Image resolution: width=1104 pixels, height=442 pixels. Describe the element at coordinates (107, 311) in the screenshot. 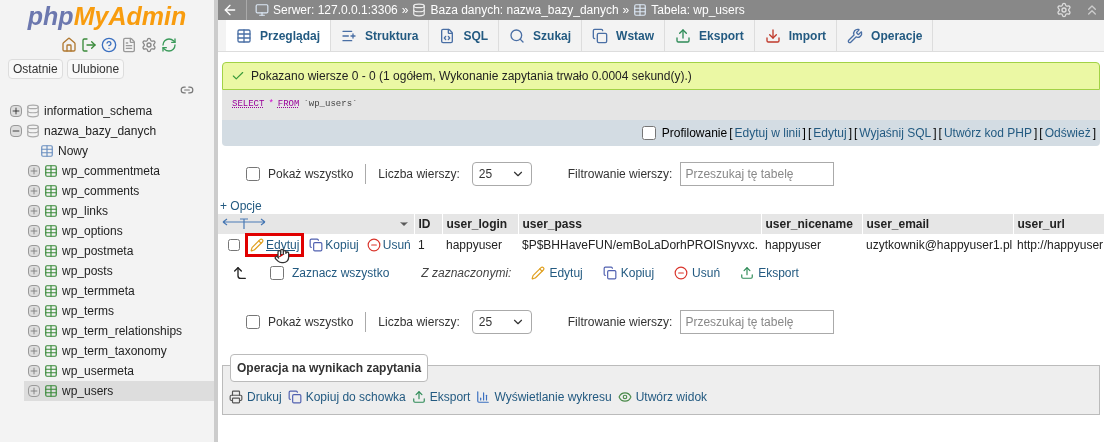

I see `tree-item: wp_terms` at that location.